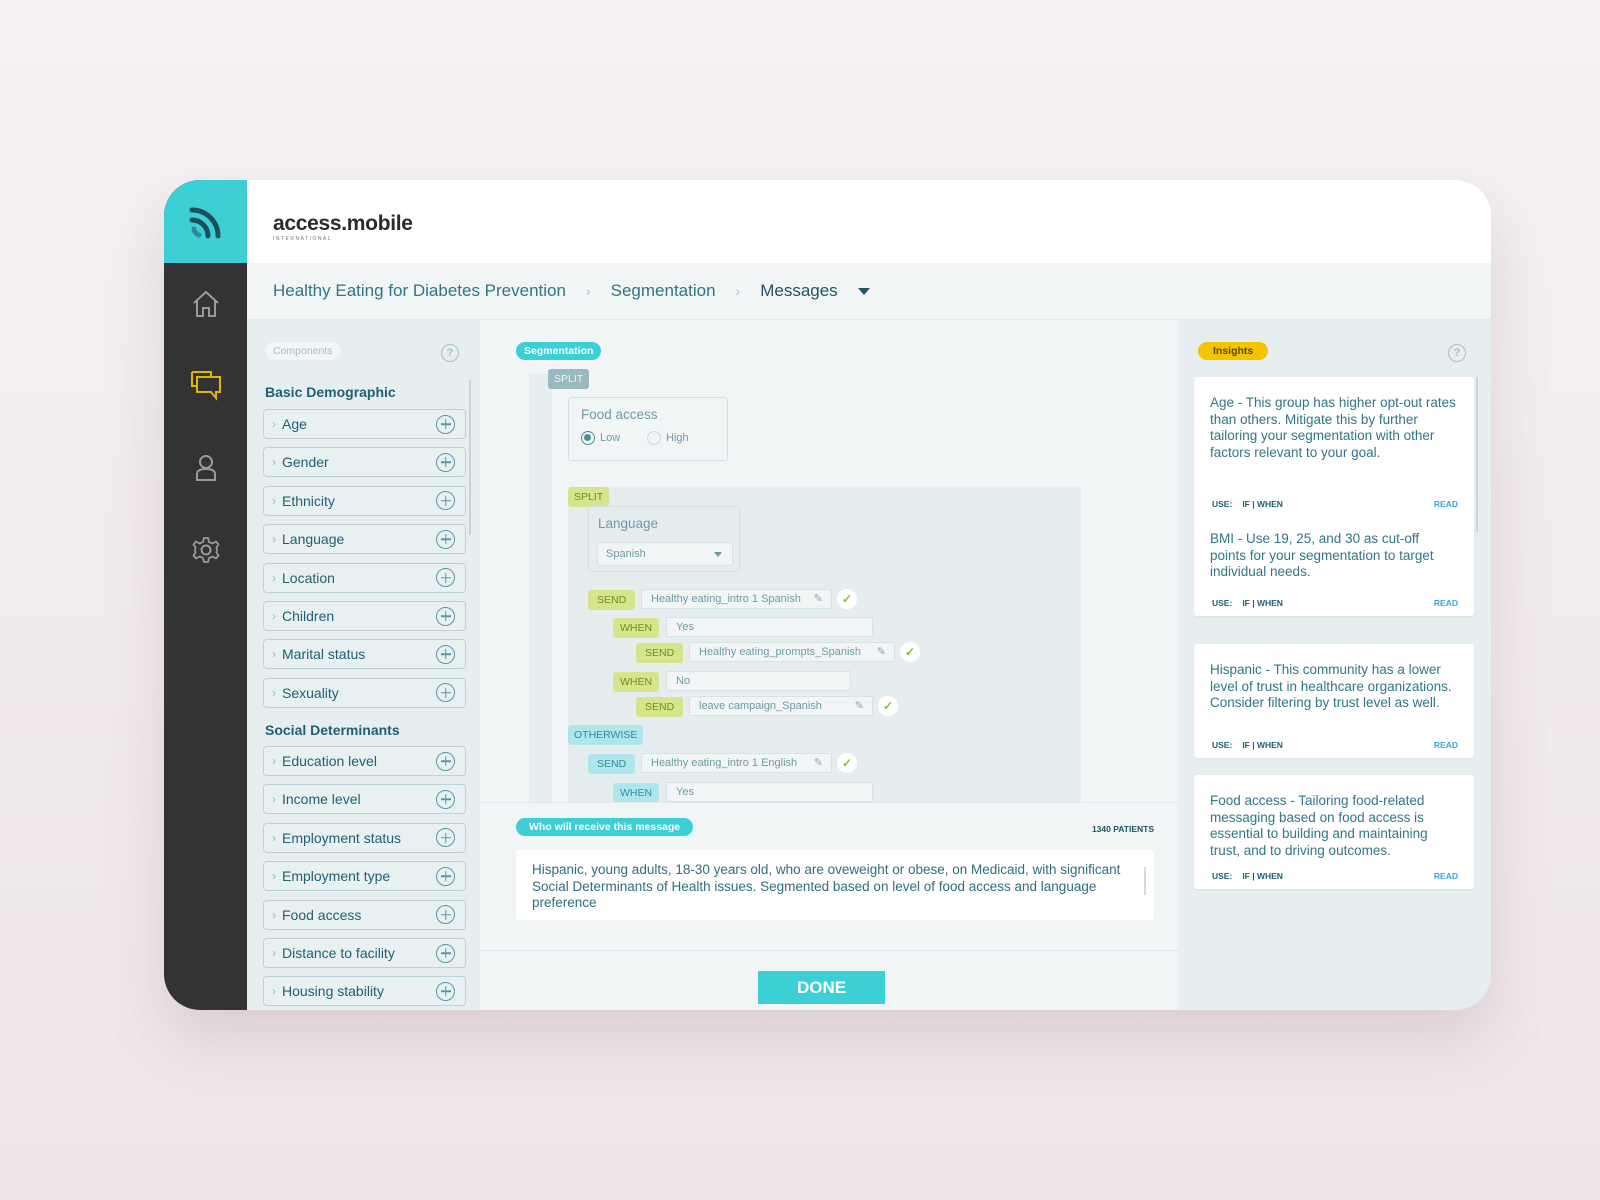  Describe the element at coordinates (736, 763) in the screenshot. I see `send-message-field: Healthy eating_intro 1 English ✎` at that location.